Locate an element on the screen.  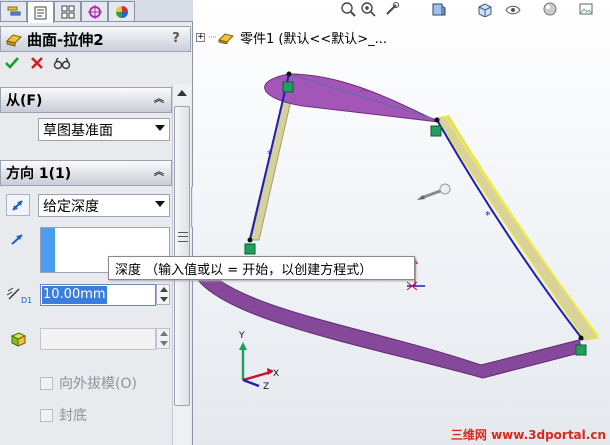
end-condition-select: 给定深度 is located at coordinates (104, 205).